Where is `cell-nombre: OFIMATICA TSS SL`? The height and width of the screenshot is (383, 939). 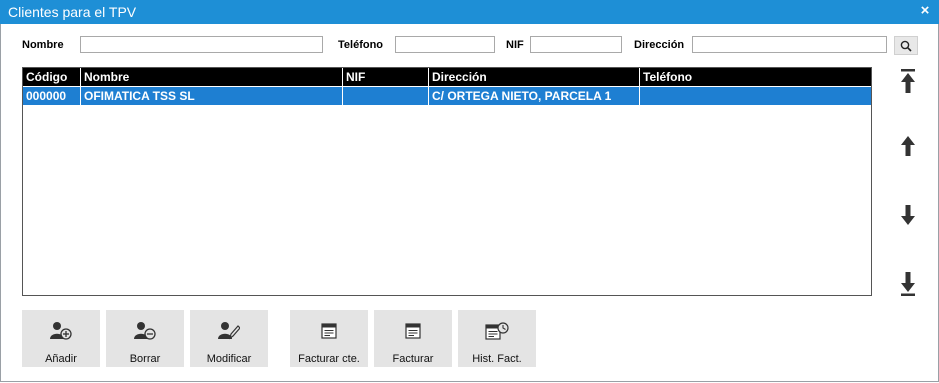
cell-nombre: OFIMATICA TSS SL is located at coordinates (212, 96).